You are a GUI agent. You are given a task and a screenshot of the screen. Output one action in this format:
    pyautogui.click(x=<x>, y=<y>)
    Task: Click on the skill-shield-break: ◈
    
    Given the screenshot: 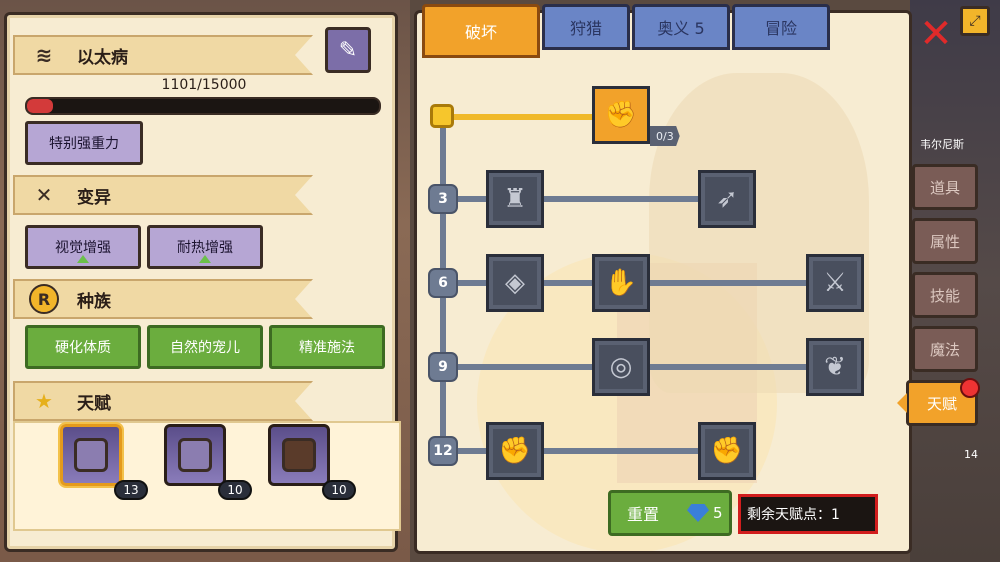 What is the action you would take?
    pyautogui.click(x=515, y=283)
    